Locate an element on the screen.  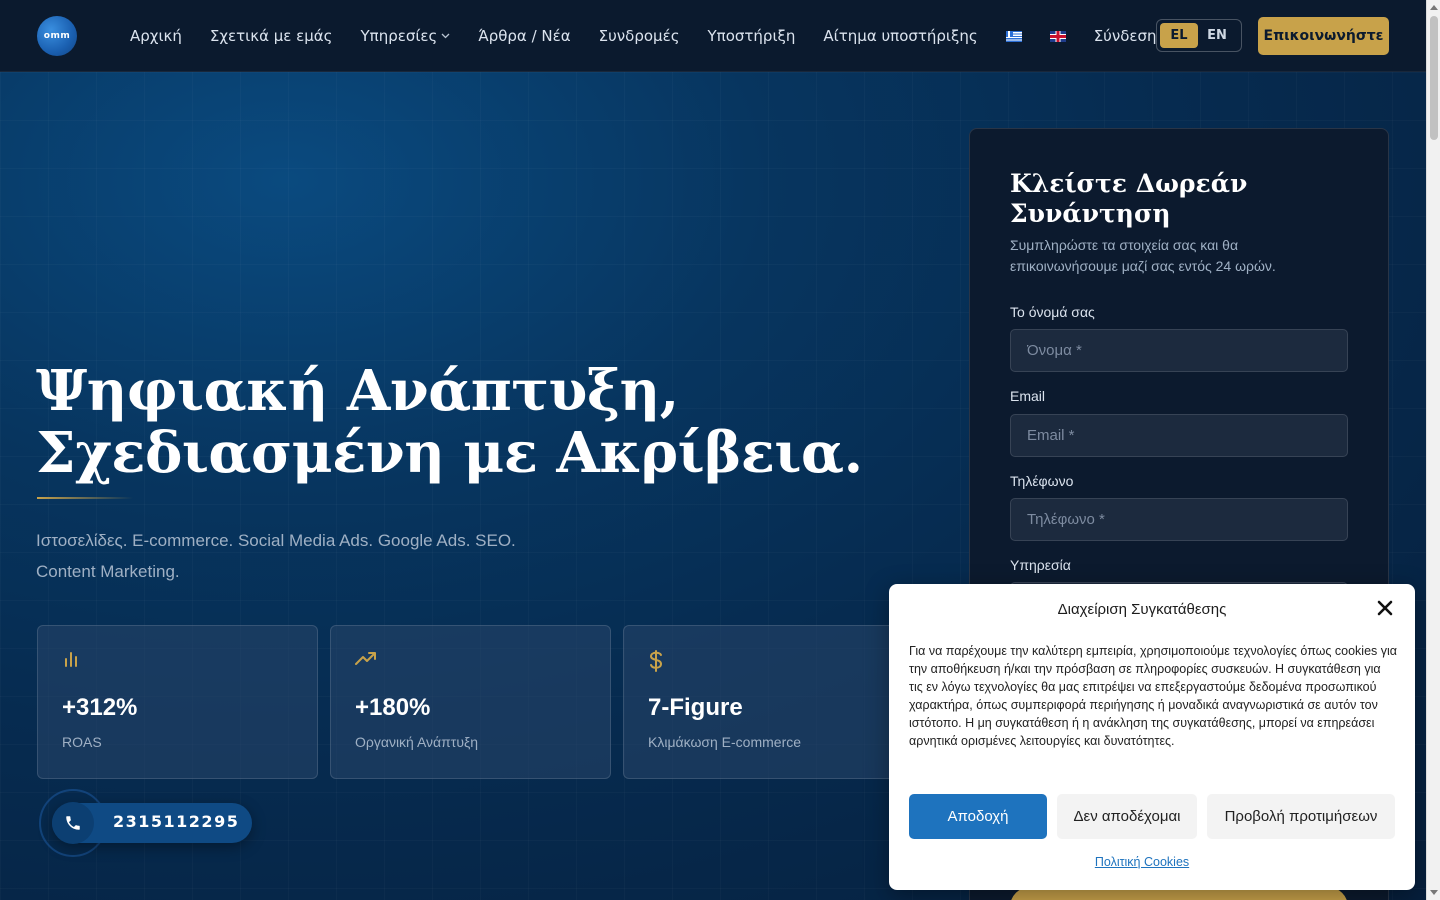
cookie-title: Διαχείριση Συγκατάθεσης is located at coordinates (1142, 609).